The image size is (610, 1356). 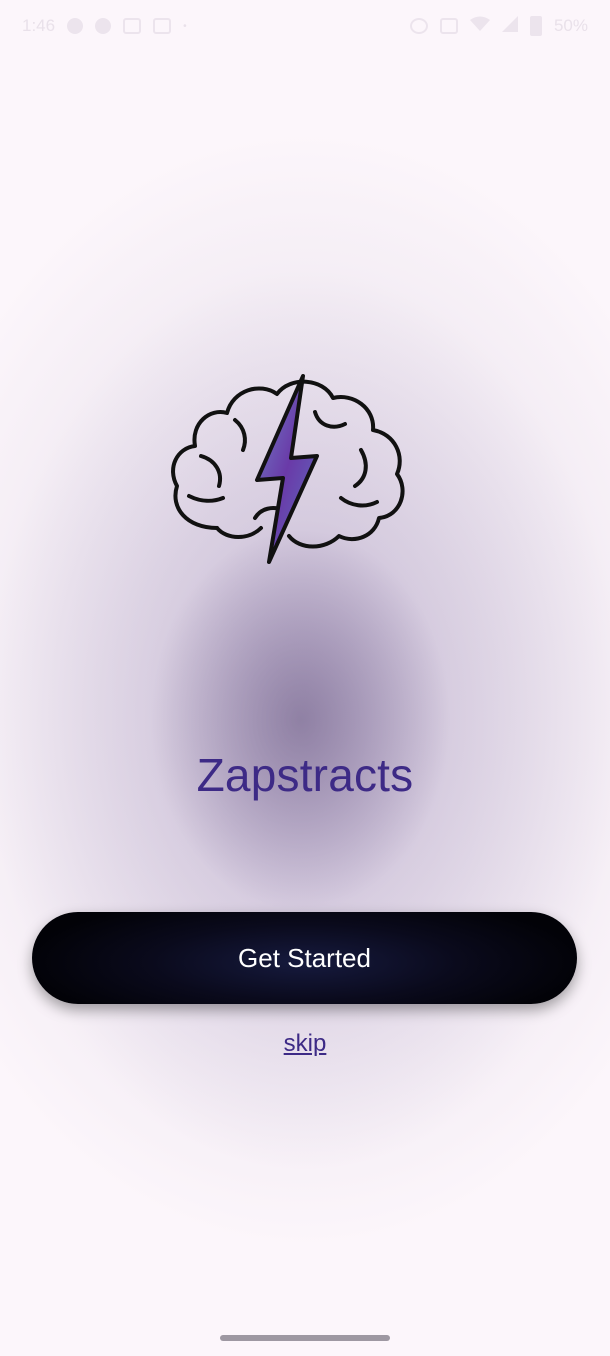 What do you see at coordinates (132, 26) in the screenshot?
I see `instagram-notification-icon` at bounding box center [132, 26].